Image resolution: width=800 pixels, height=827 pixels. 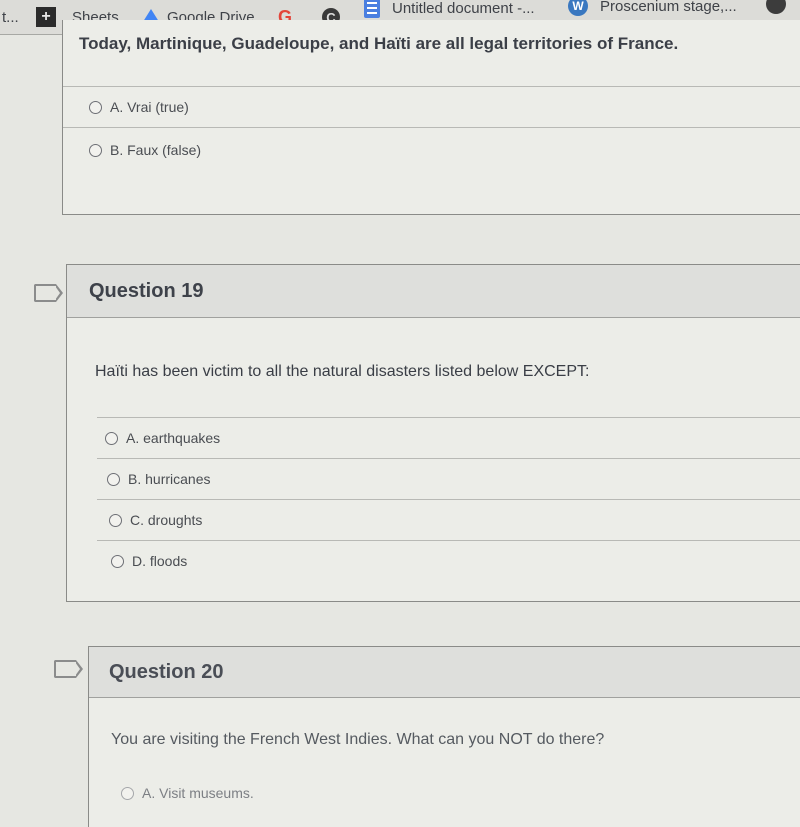 I want to click on answer-option: A. Vrai (true), so click(x=431, y=106).